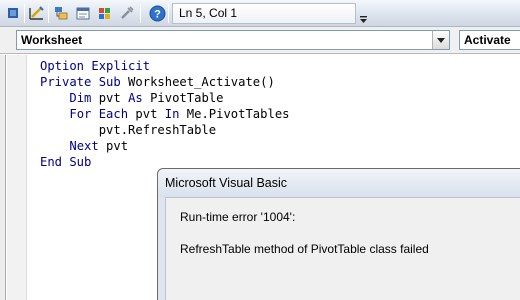  Describe the element at coordinates (135, 98) in the screenshot. I see `code-keyword: As` at that location.